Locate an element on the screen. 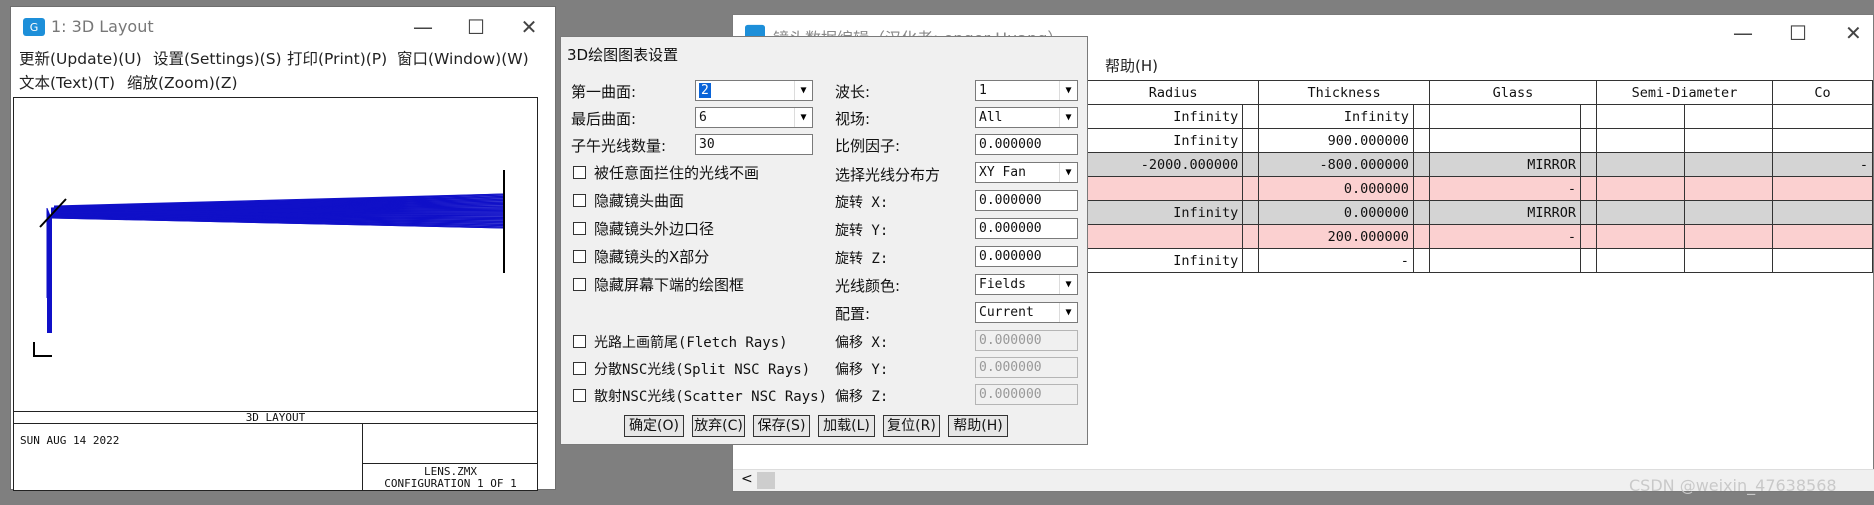  ray-color-select: Fields ▼ is located at coordinates (1026, 284).